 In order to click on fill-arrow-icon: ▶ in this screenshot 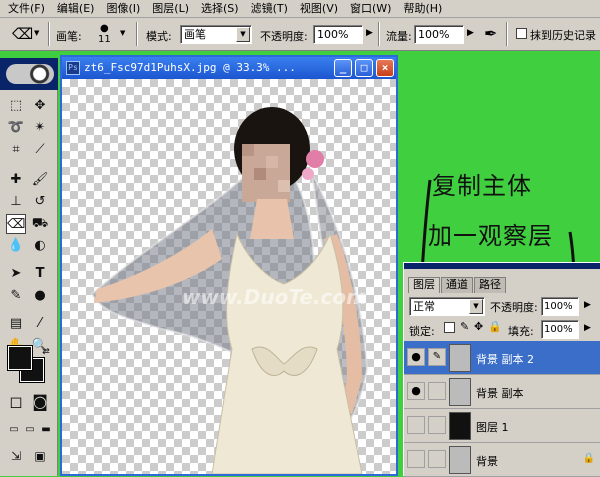, I will do `click(587, 328)`.